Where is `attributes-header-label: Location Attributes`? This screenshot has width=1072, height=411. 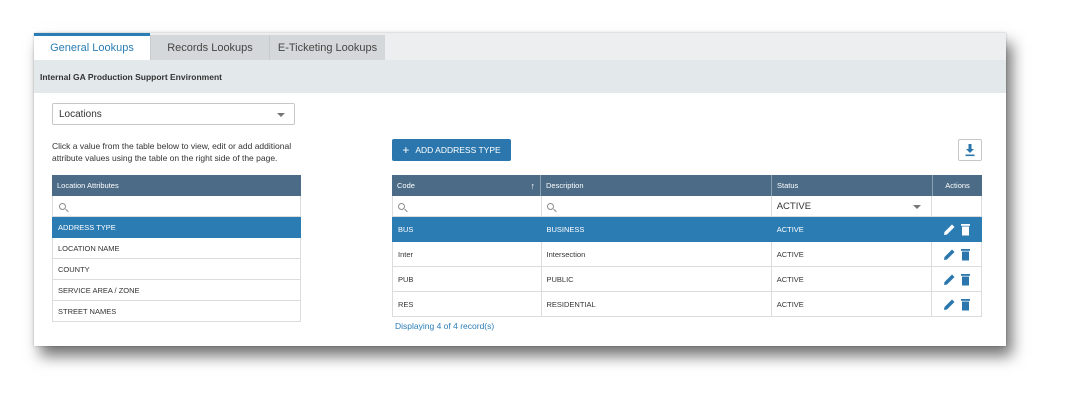
attributes-header-label: Location Attributes is located at coordinates (88, 185).